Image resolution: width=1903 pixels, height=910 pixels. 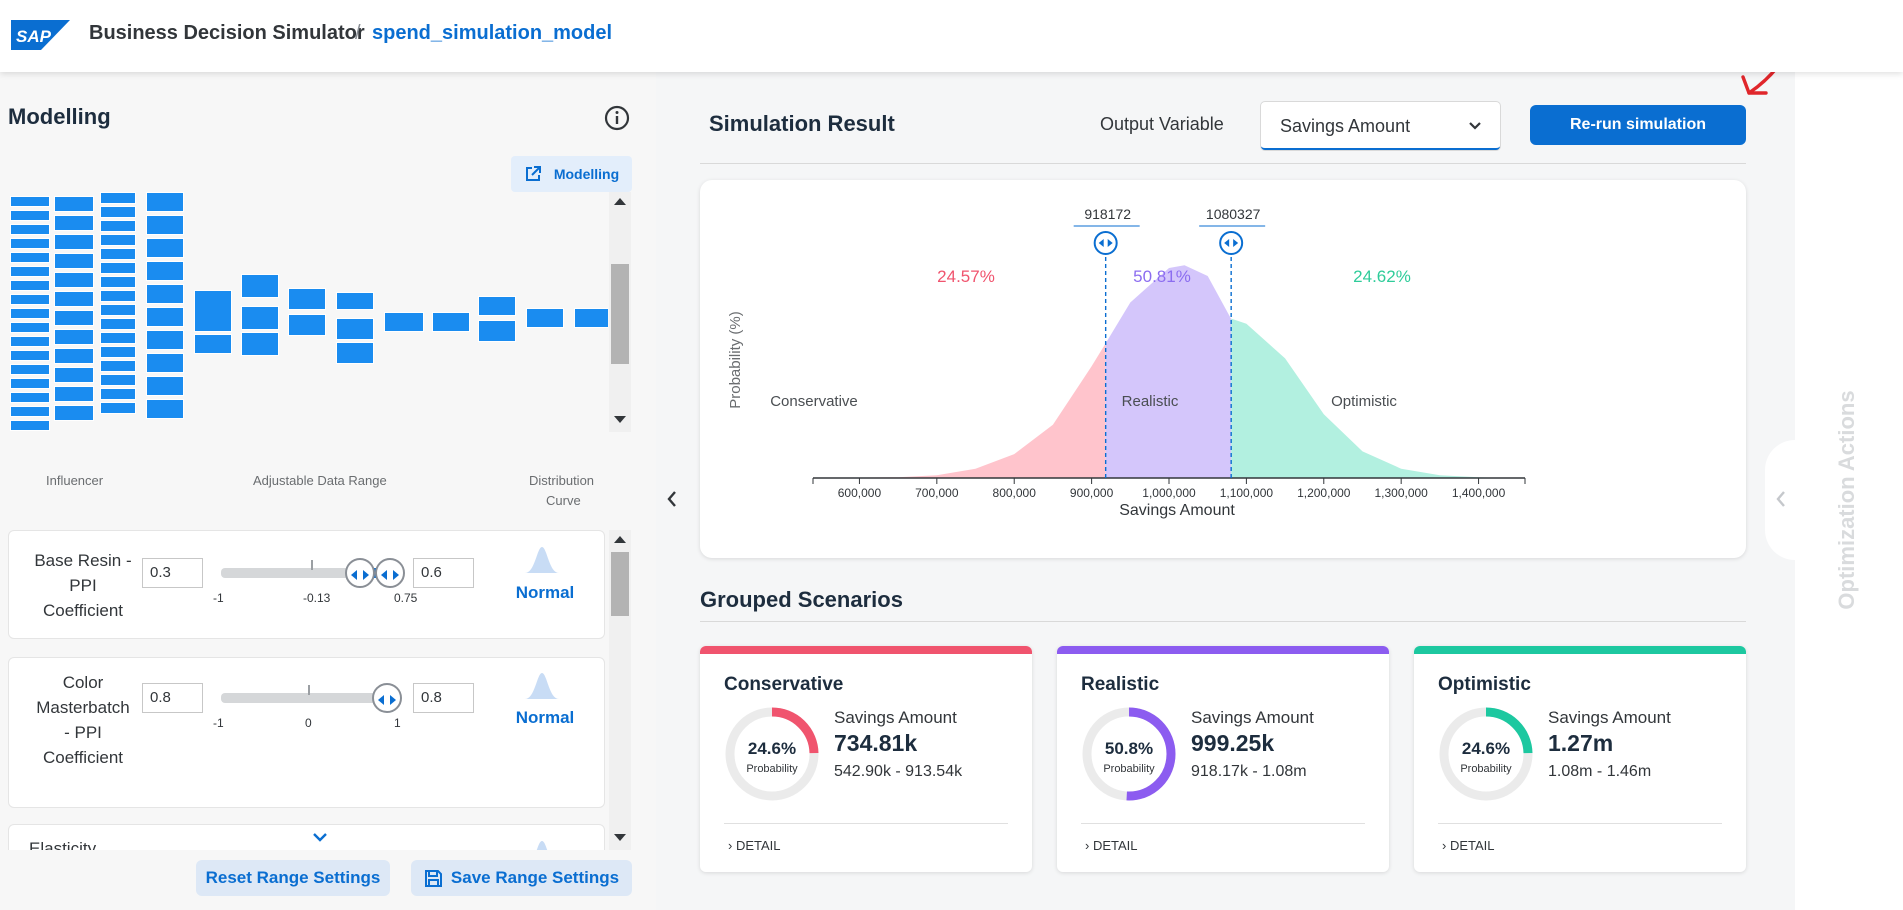 What do you see at coordinates (671, 500) in the screenshot?
I see `collapse-left-tab` at bounding box center [671, 500].